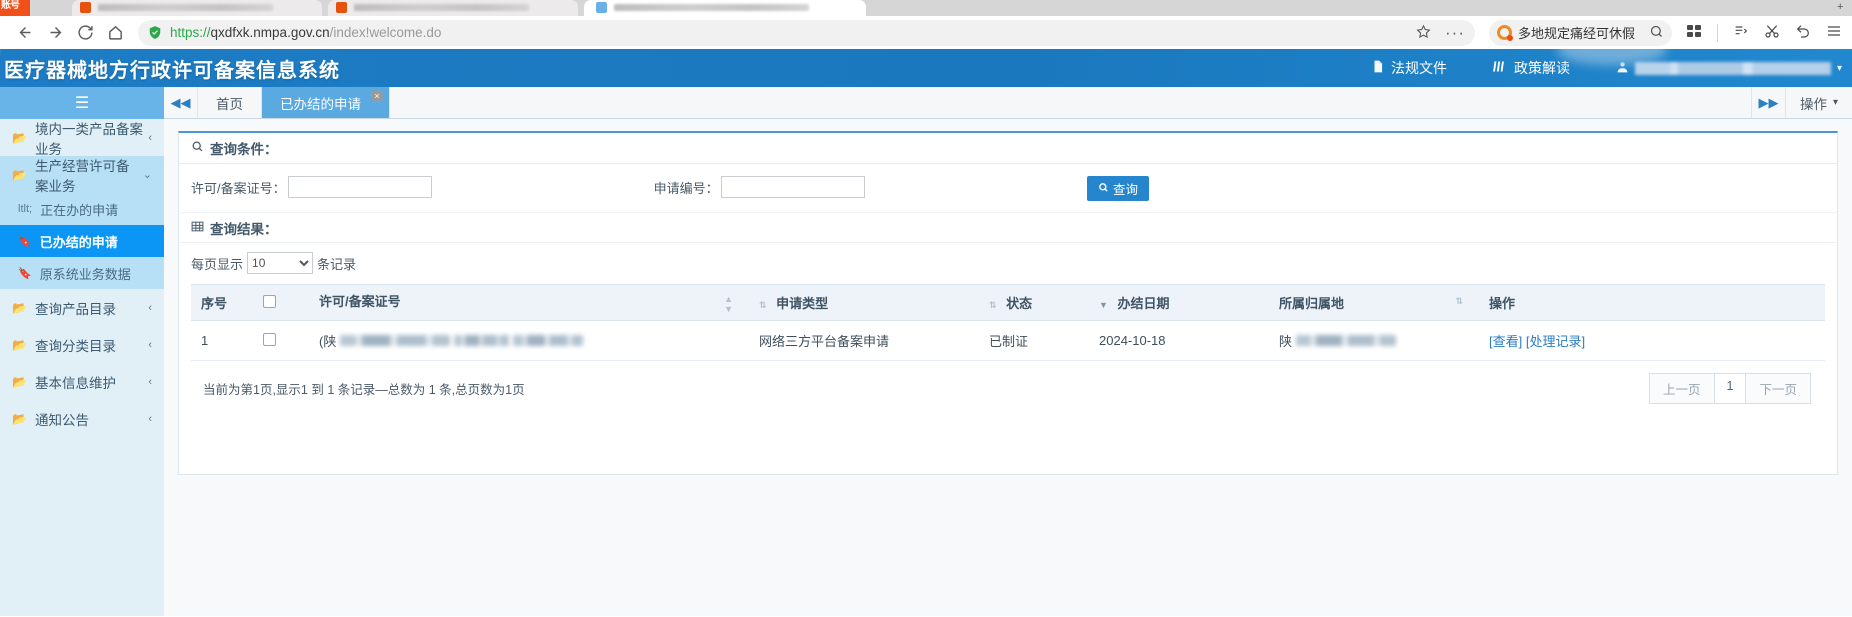  I want to click on sidebar-item-domestic-class1: 📂 境内一类产品备案业务 ‹, so click(82, 138).